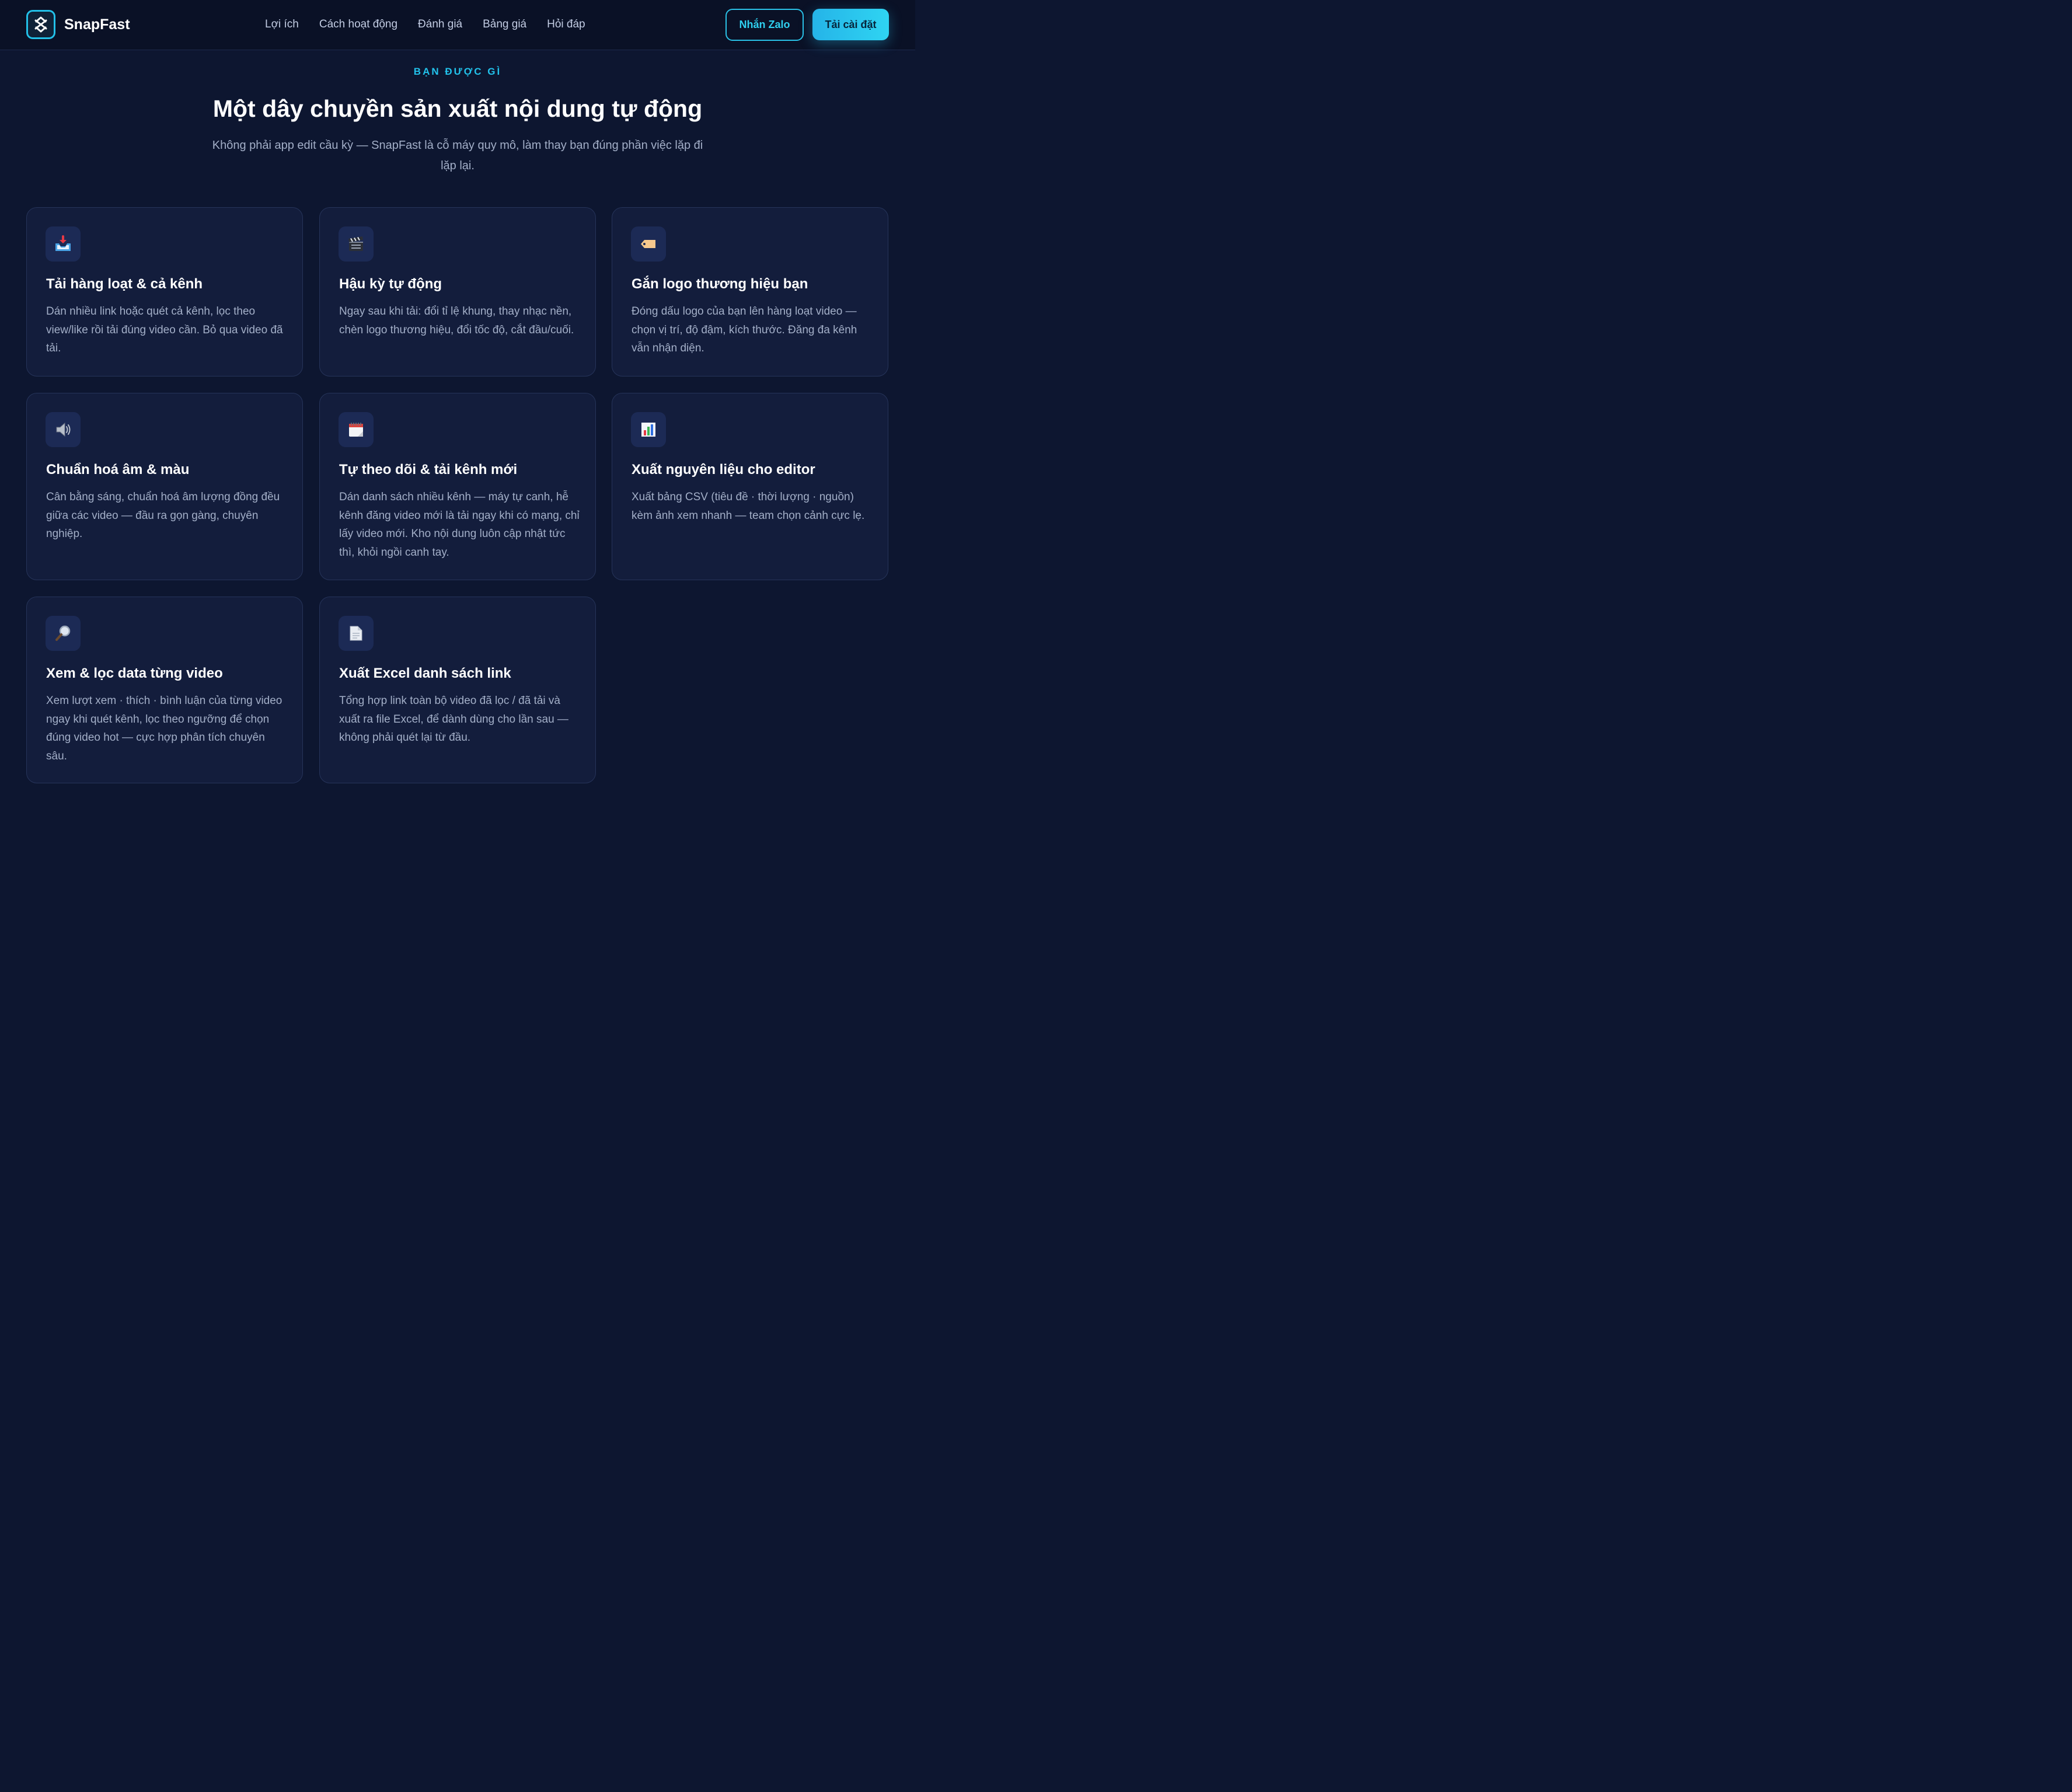 This screenshot has height=1792, width=2072. What do you see at coordinates (63, 244) in the screenshot?
I see `inbox-download-icon` at bounding box center [63, 244].